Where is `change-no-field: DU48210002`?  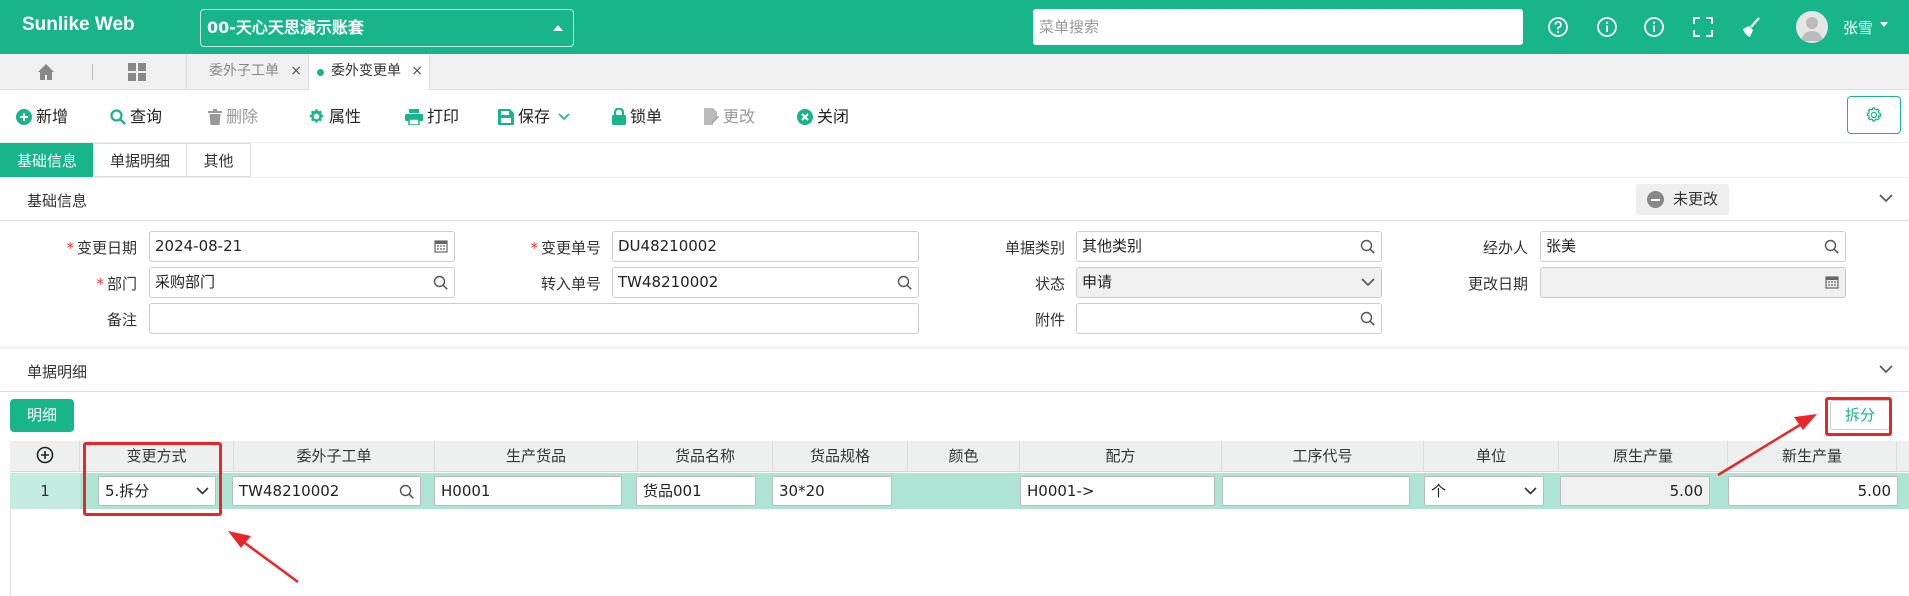 change-no-field: DU48210002 is located at coordinates (765, 246).